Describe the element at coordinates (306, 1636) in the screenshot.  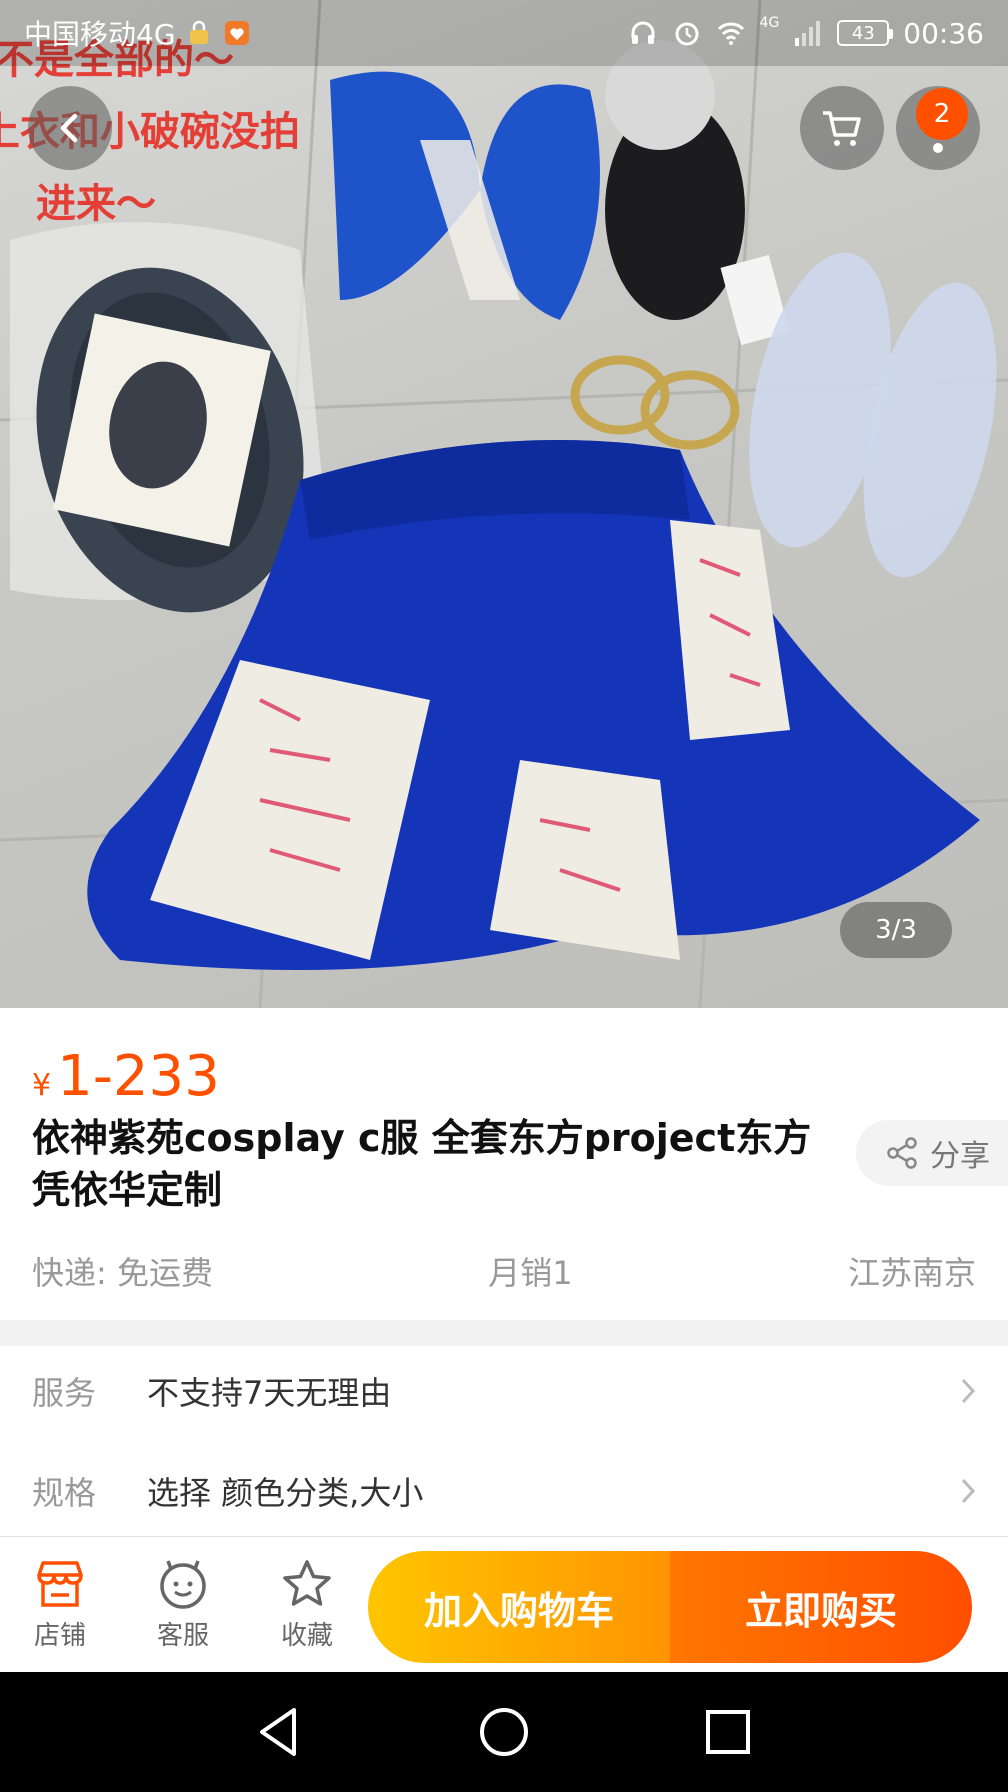
I see `favorite-label: 收藏` at that location.